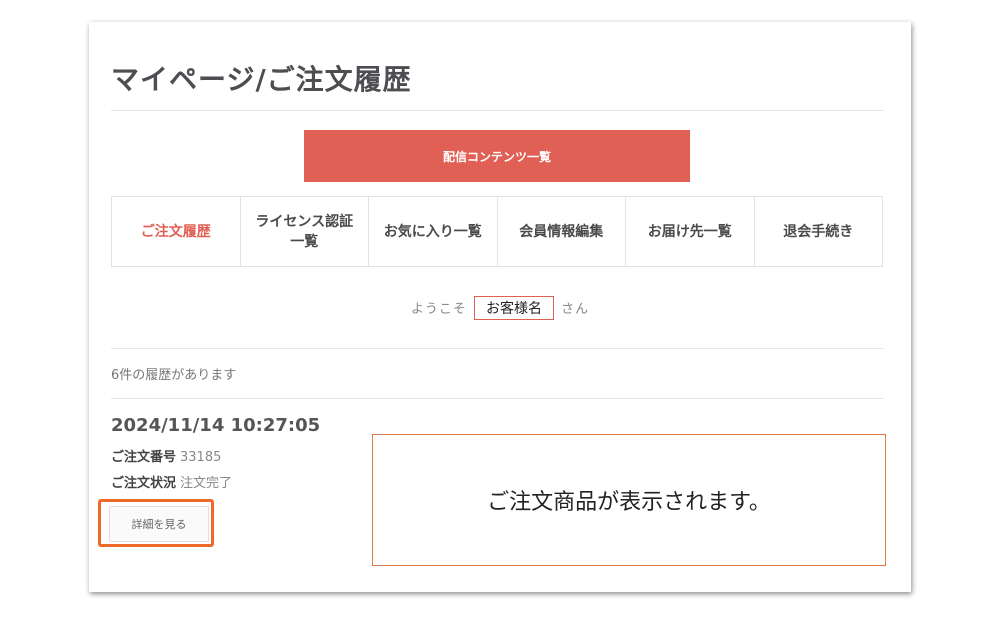  I want to click on welcome-message: ようこそ お客様名 さん, so click(500, 308).